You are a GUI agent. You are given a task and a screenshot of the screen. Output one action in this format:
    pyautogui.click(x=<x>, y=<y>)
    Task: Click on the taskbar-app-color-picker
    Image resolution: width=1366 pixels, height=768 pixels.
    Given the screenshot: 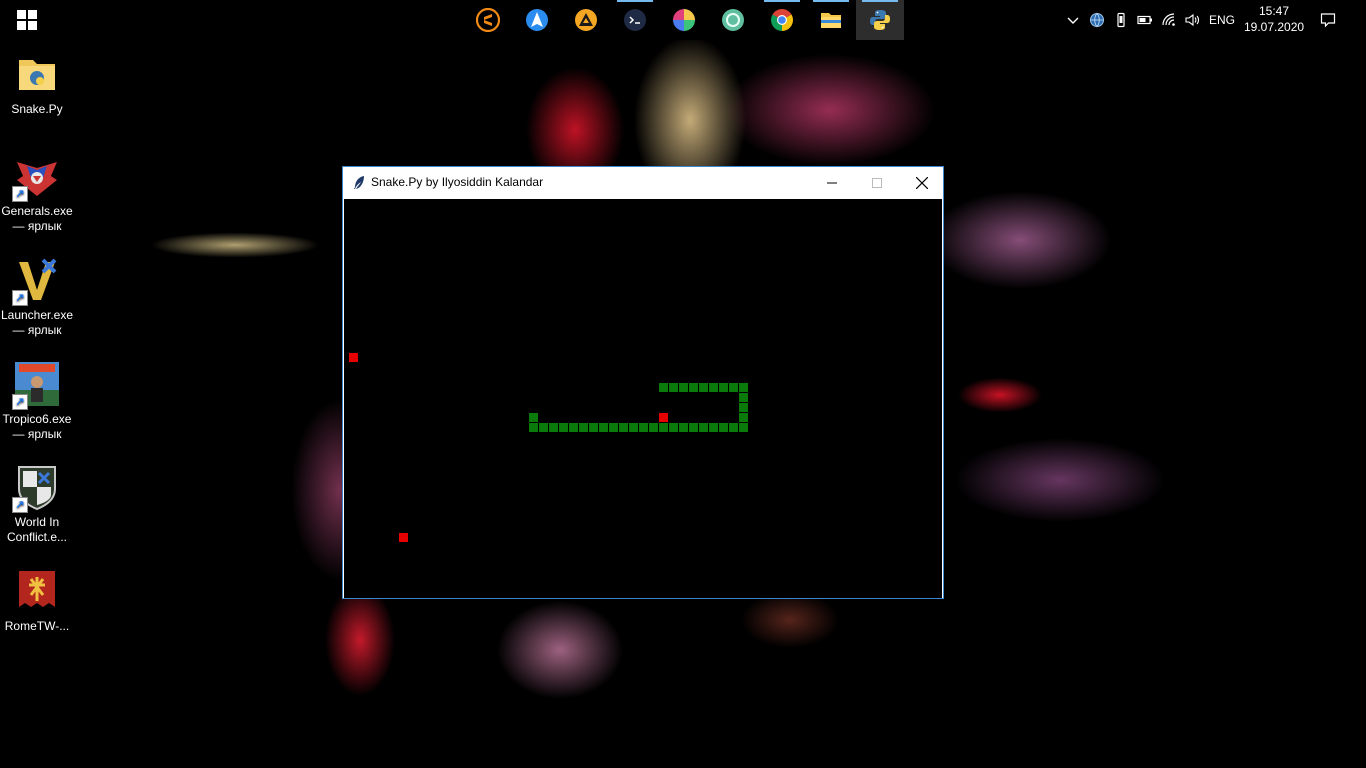 What is the action you would take?
    pyautogui.click(x=684, y=20)
    